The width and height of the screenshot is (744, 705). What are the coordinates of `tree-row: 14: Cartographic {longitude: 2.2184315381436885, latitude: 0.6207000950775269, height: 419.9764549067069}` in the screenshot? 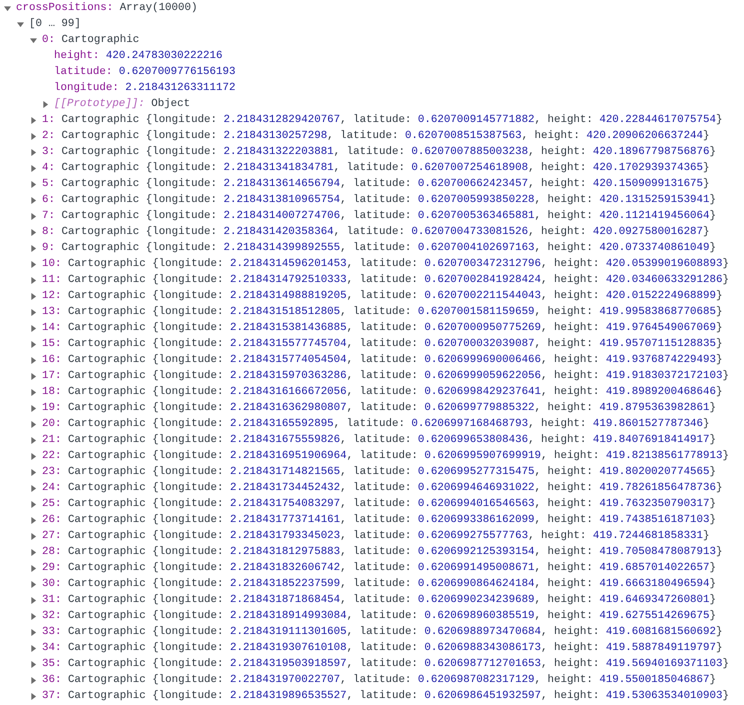 It's located at (372, 328).